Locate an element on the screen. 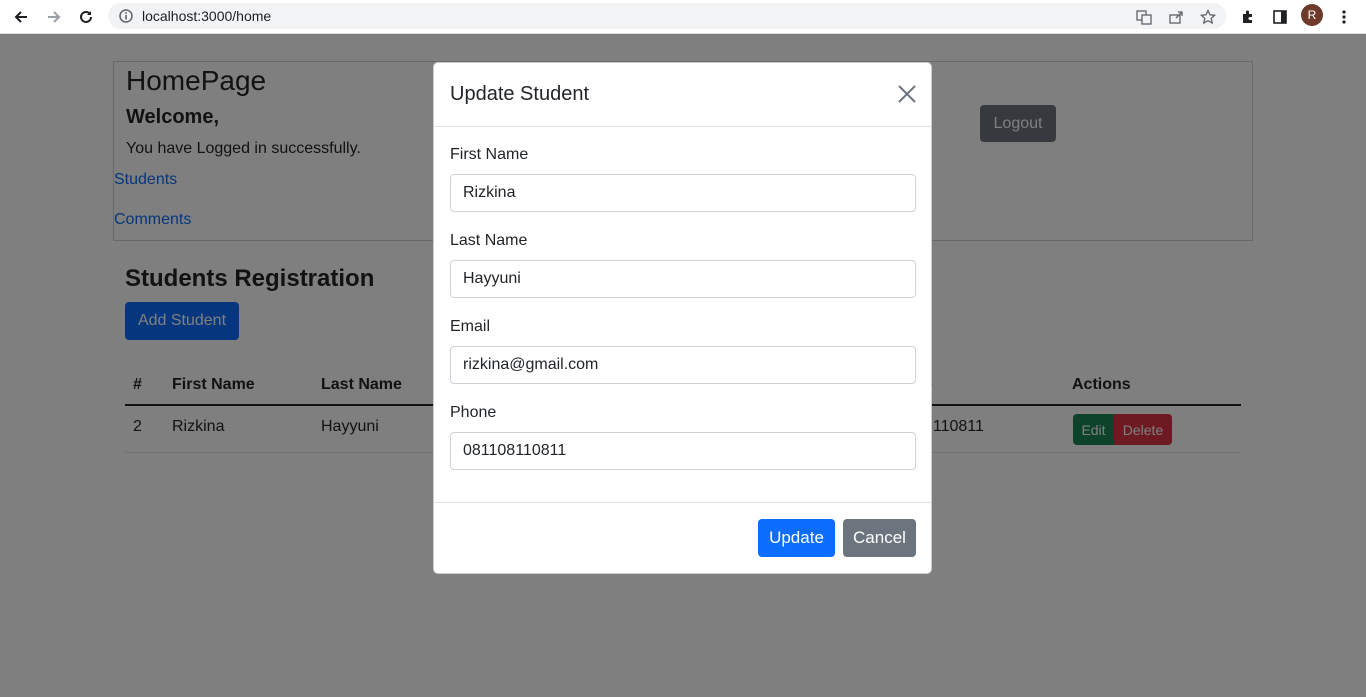 This screenshot has height=697, width=1366. email-input is located at coordinates (683, 365).